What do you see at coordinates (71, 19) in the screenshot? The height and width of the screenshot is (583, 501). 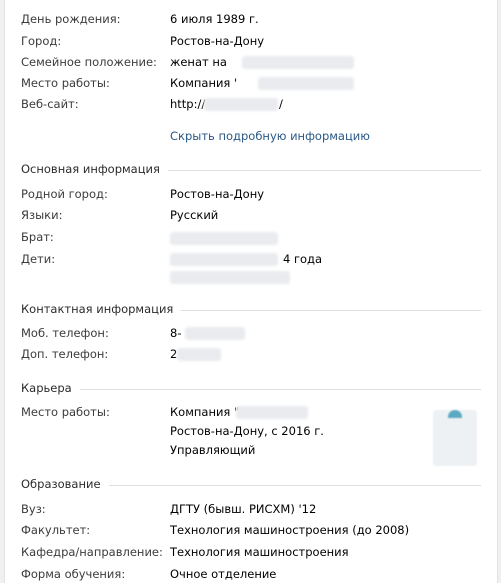 I see `birthday-label: День рождения:` at bounding box center [71, 19].